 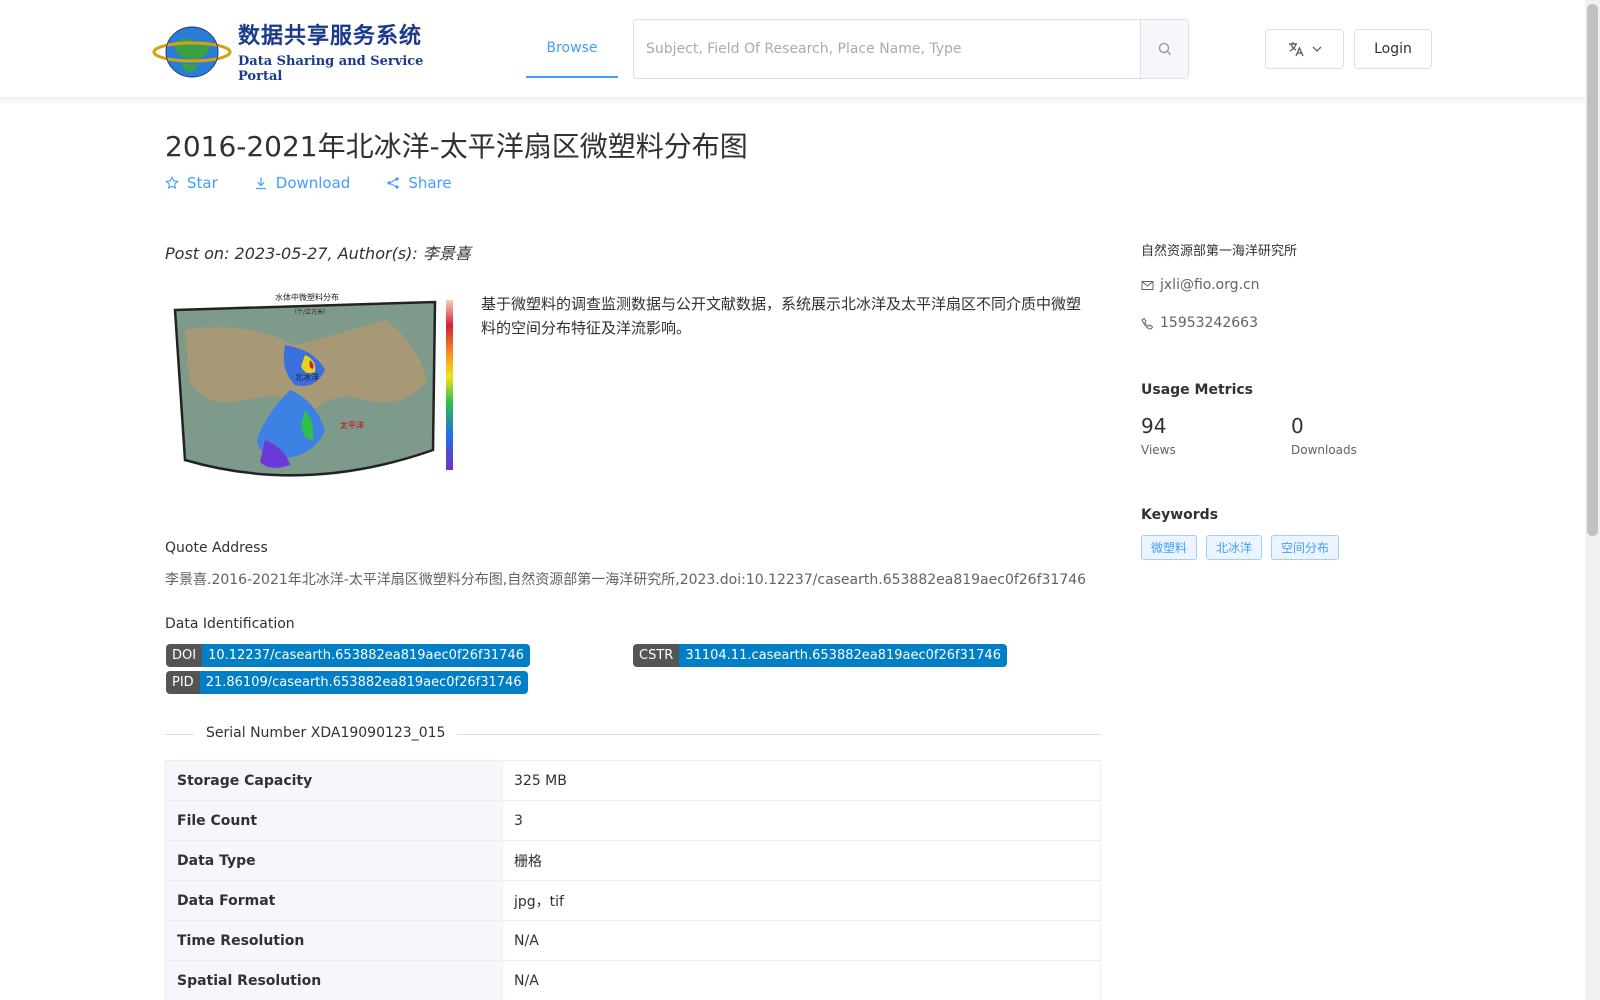 What do you see at coordinates (192, 51) in the screenshot?
I see `globe-logo-icon` at bounding box center [192, 51].